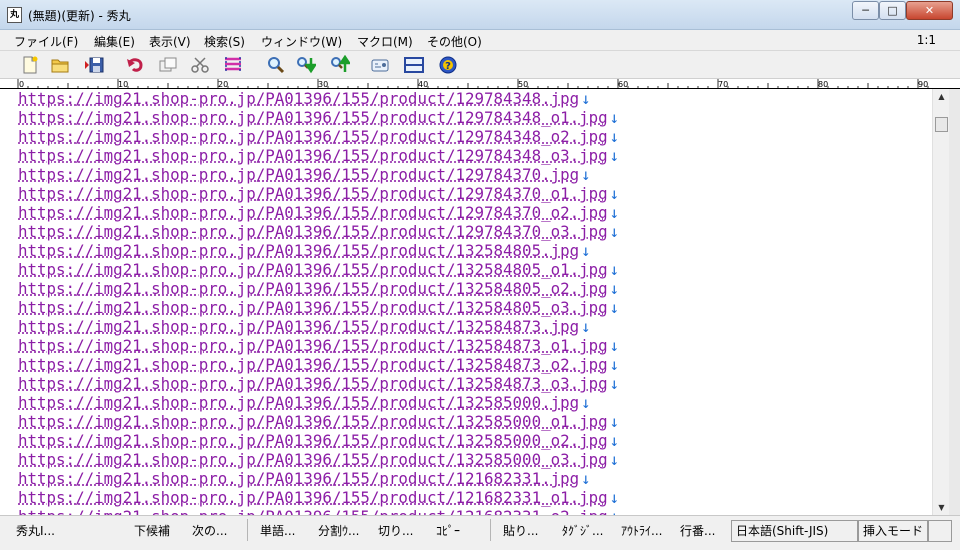  I want to click on title-bar: 丸 (無題)(更新) - 秀丸 ─ □ ✕, so click(480, 15).